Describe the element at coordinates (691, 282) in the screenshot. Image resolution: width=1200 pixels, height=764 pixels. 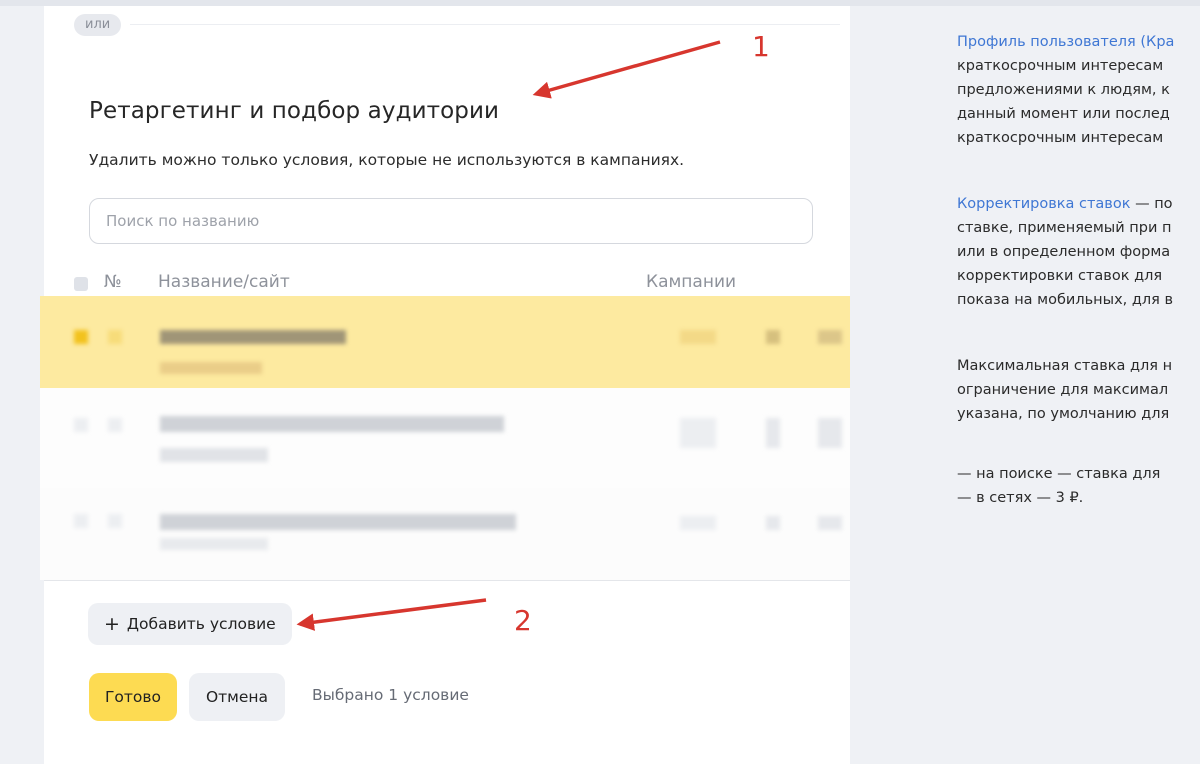
I see `column-header-campaigns: Кампании` at that location.